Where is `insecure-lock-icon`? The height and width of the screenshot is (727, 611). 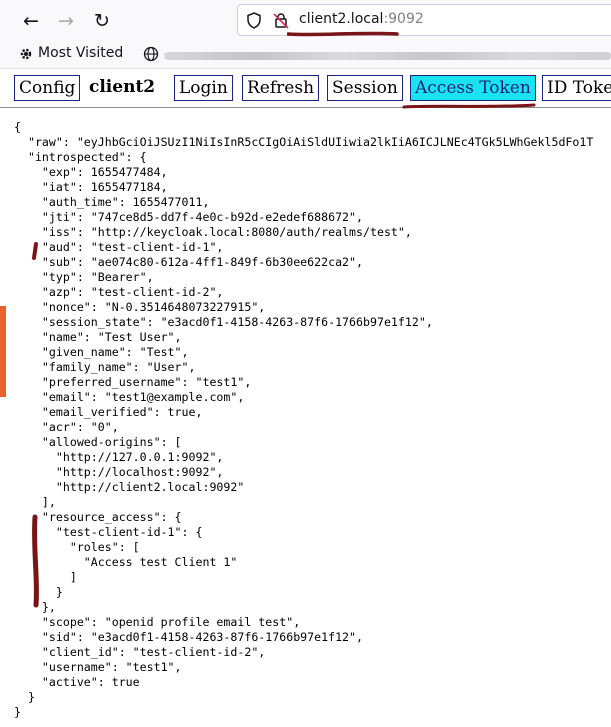
insecure-lock-icon is located at coordinates (281, 20).